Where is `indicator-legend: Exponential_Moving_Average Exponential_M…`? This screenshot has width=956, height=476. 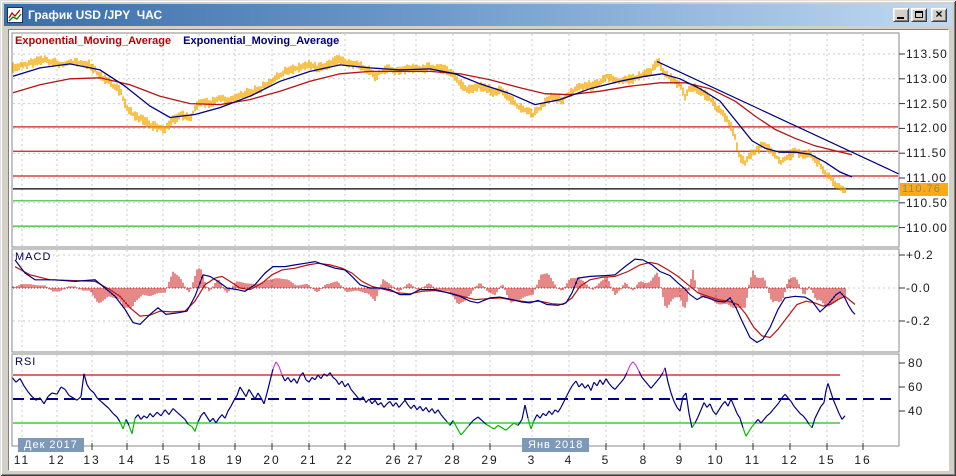
indicator-legend: Exponential_Moving_Average Exponential_M… is located at coordinates (177, 41).